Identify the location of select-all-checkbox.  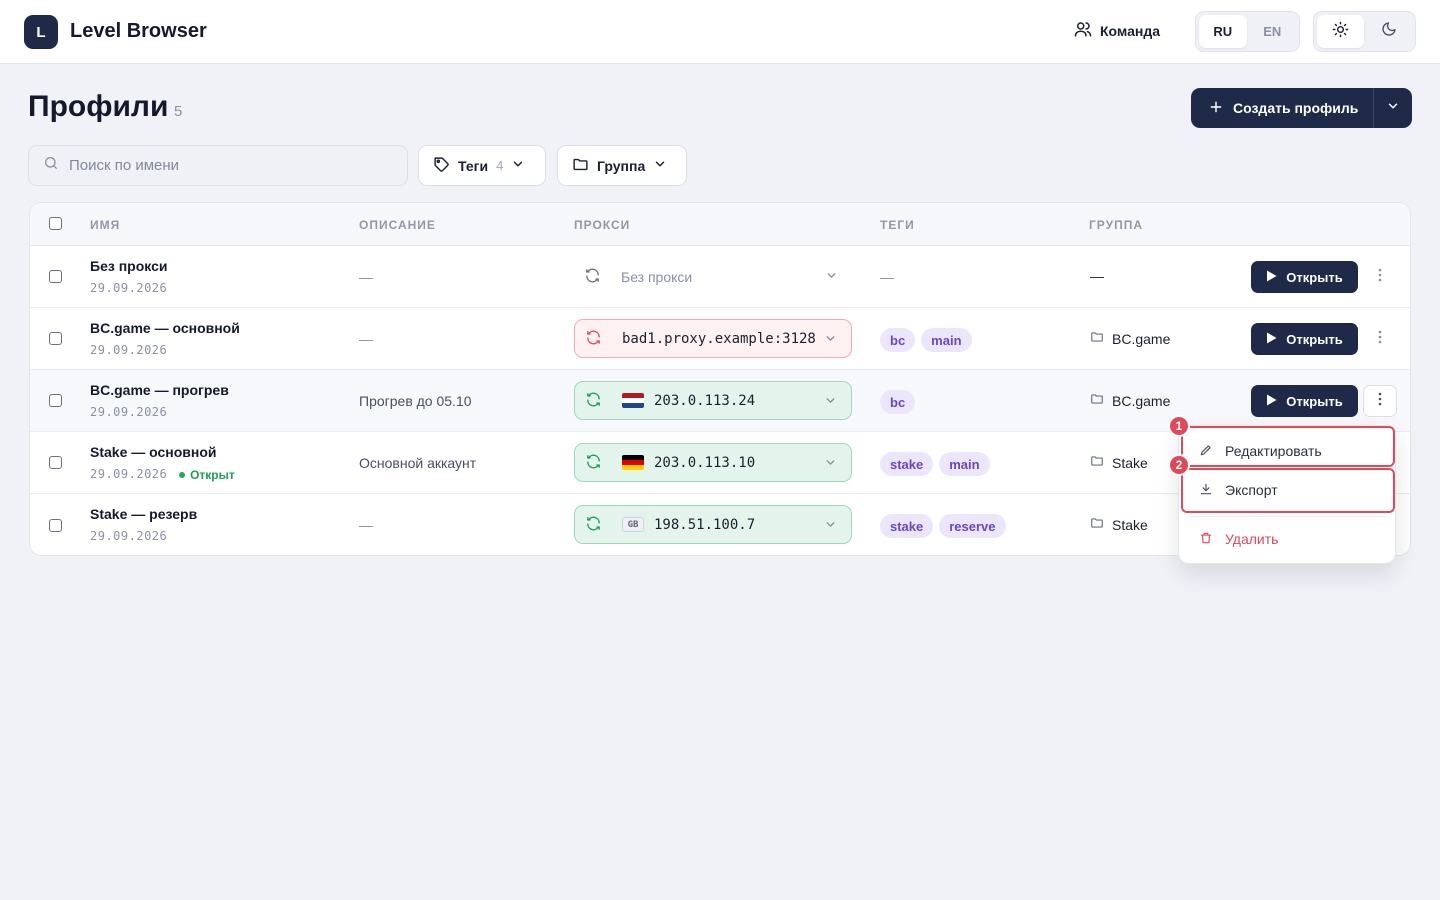
(55, 223).